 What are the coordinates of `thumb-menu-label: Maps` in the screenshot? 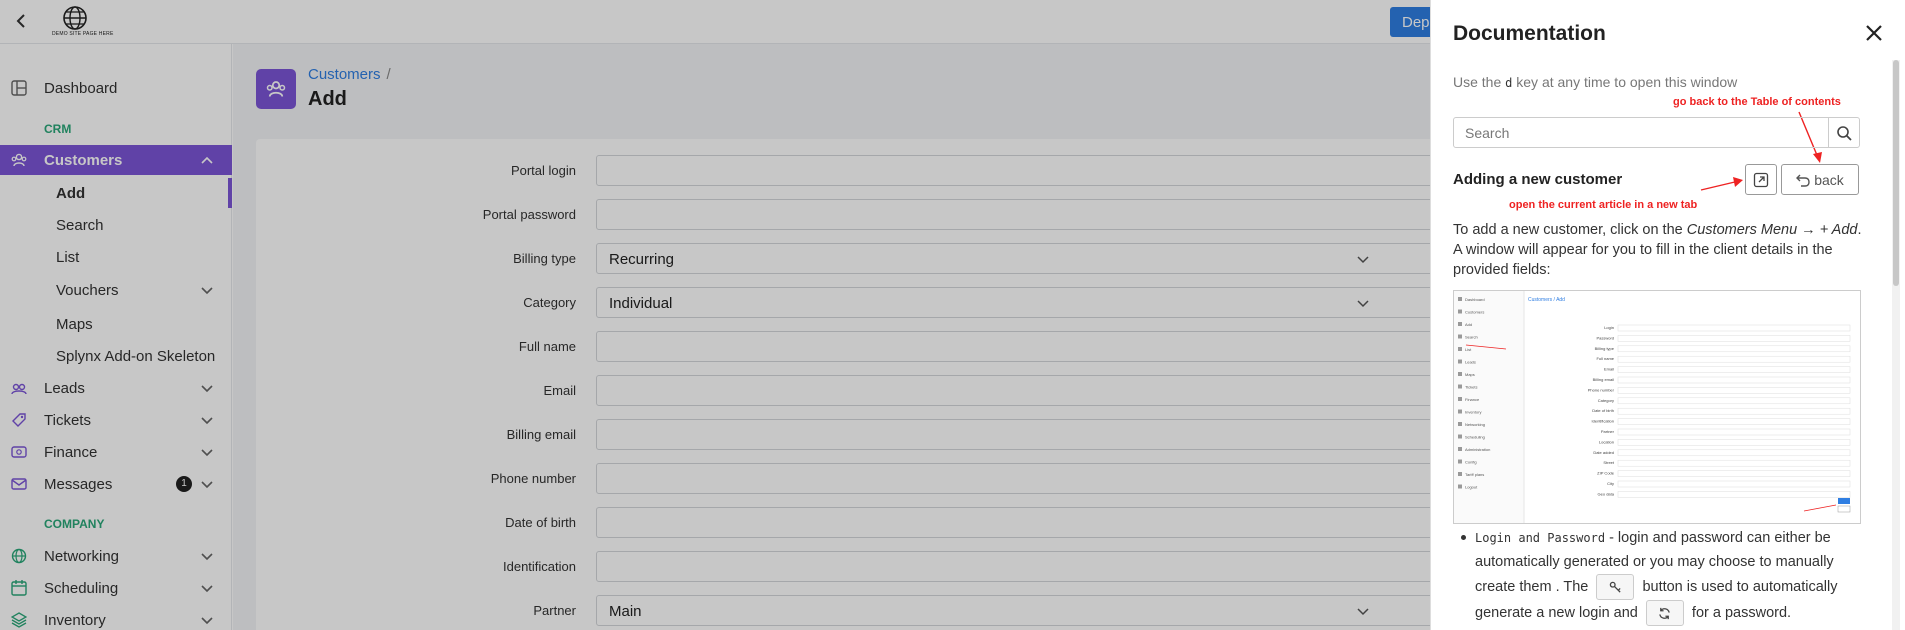 It's located at (1470, 374).